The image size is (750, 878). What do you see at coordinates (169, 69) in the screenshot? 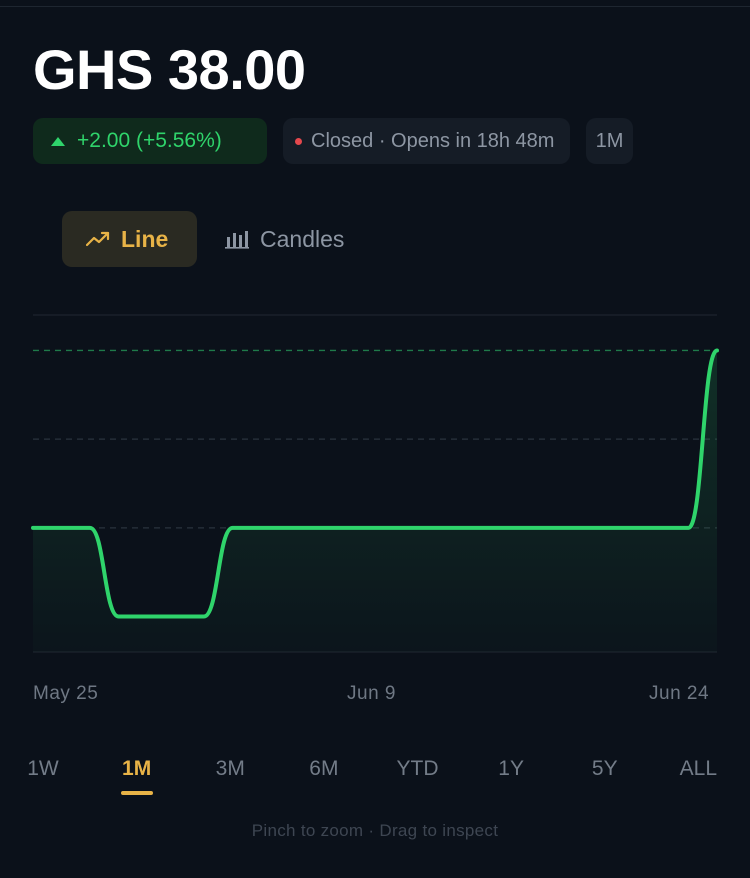
I see `current-price: GHS 38.00` at bounding box center [169, 69].